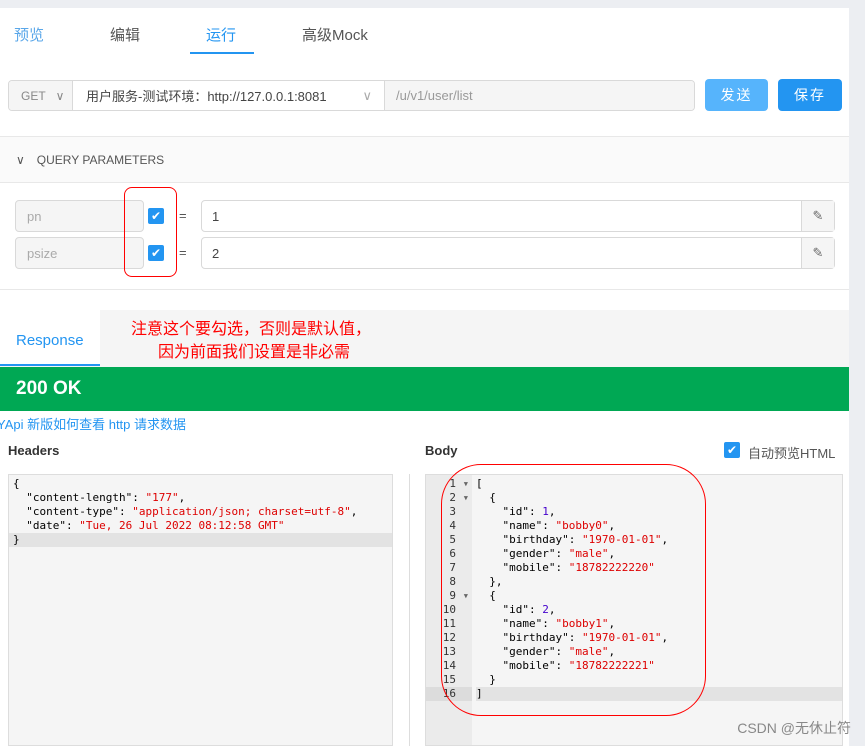 This screenshot has width=865, height=746. I want to click on preview-html-label: 自动预览HTML, so click(792, 453).